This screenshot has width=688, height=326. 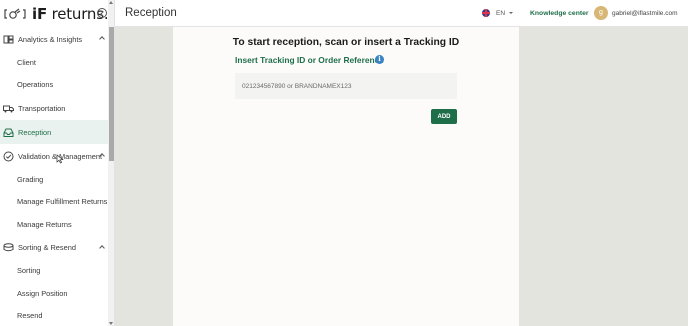 What do you see at coordinates (15, 14) in the screenshot?
I see `logo-mark-icon` at bounding box center [15, 14].